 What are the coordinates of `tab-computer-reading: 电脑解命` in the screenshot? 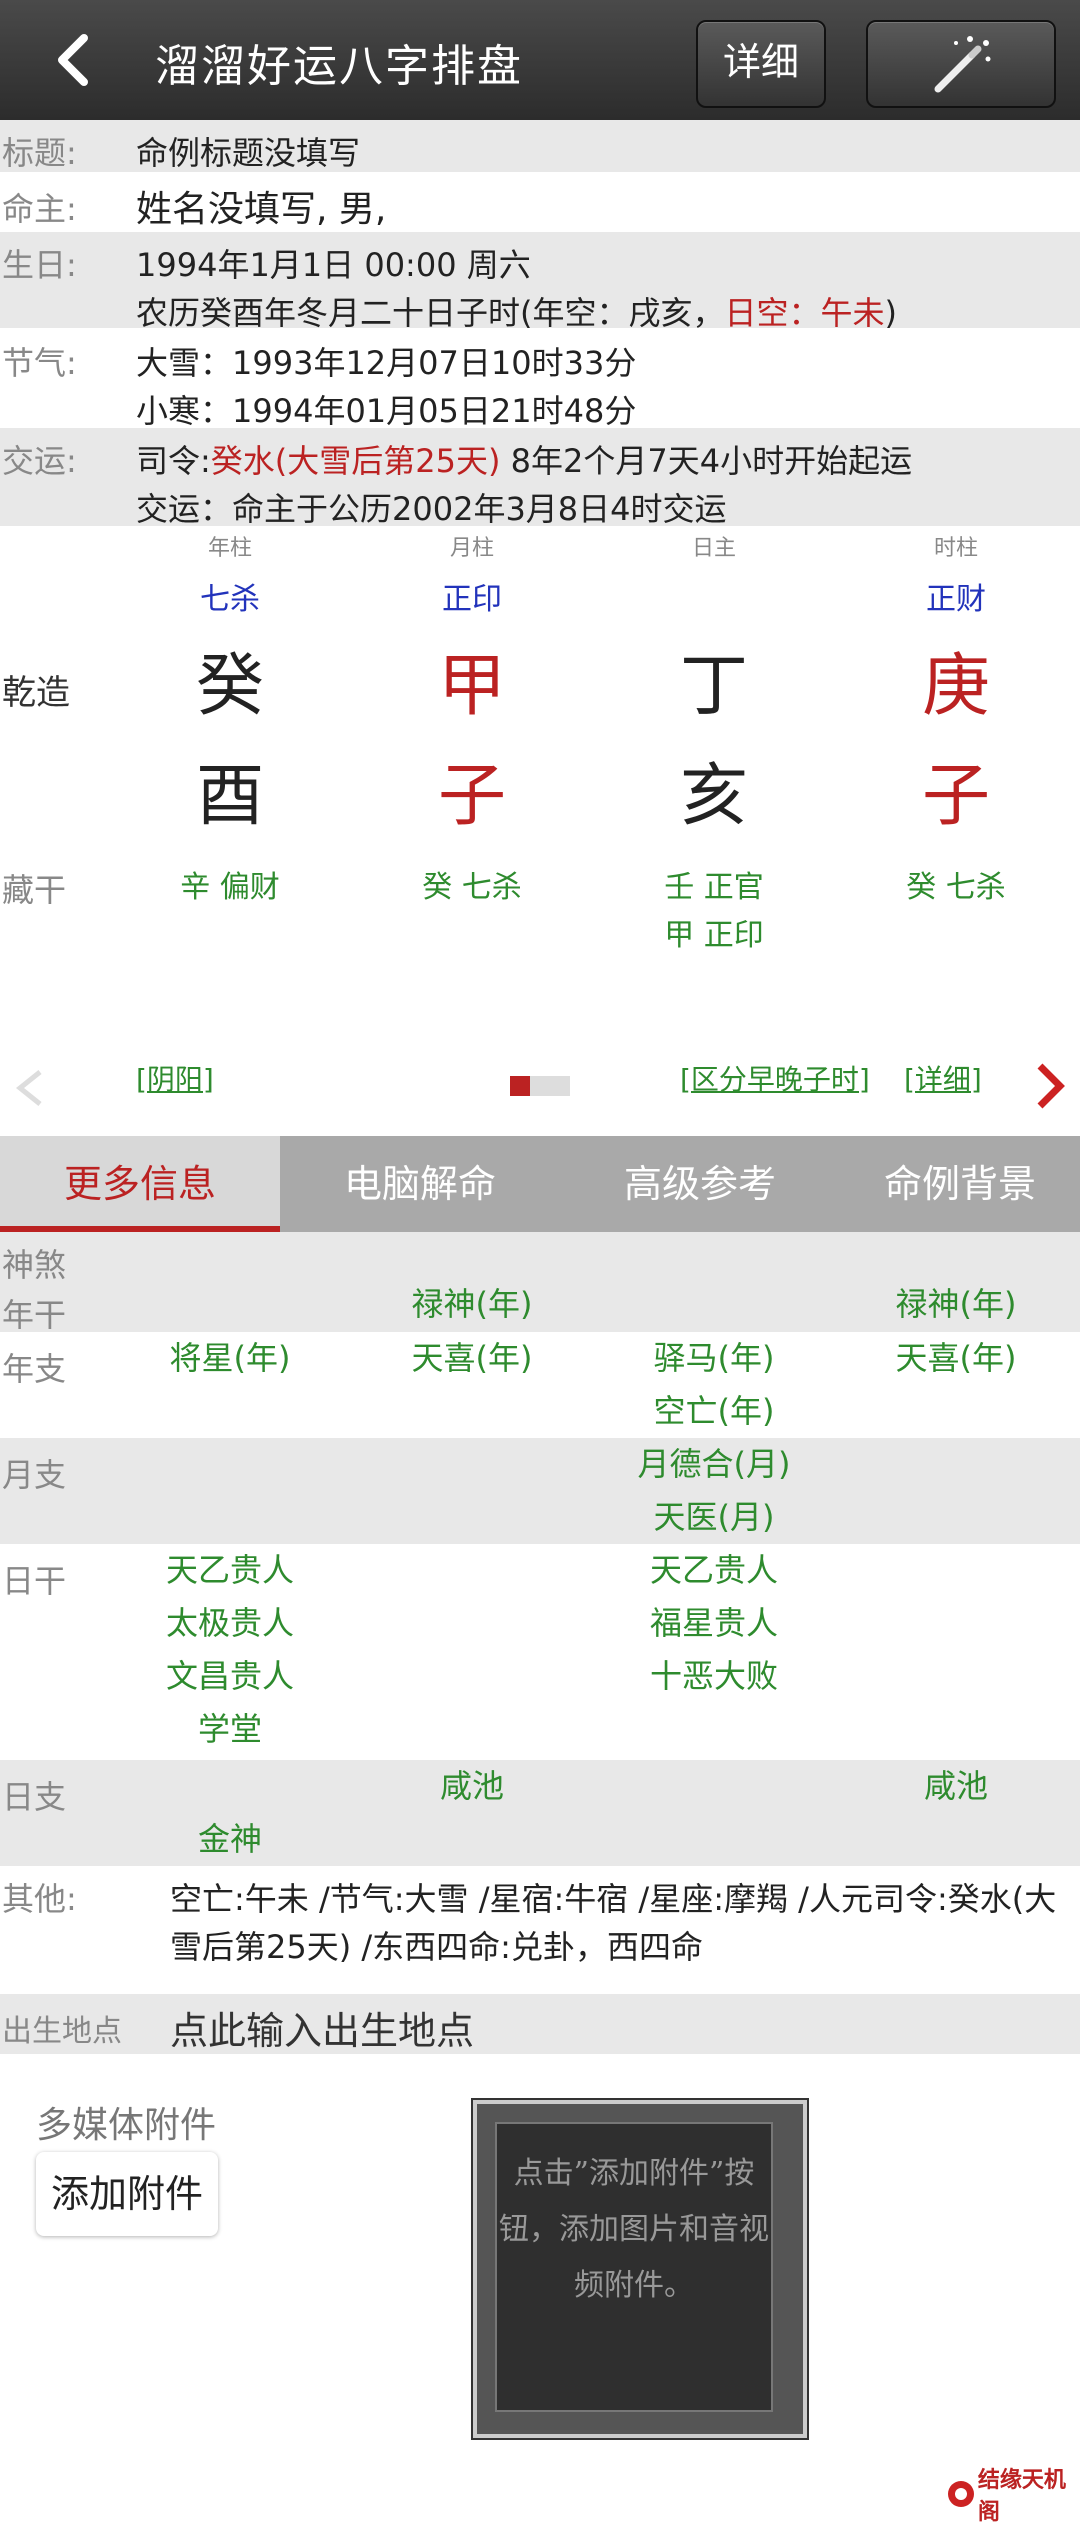 It's located at (420, 1184).